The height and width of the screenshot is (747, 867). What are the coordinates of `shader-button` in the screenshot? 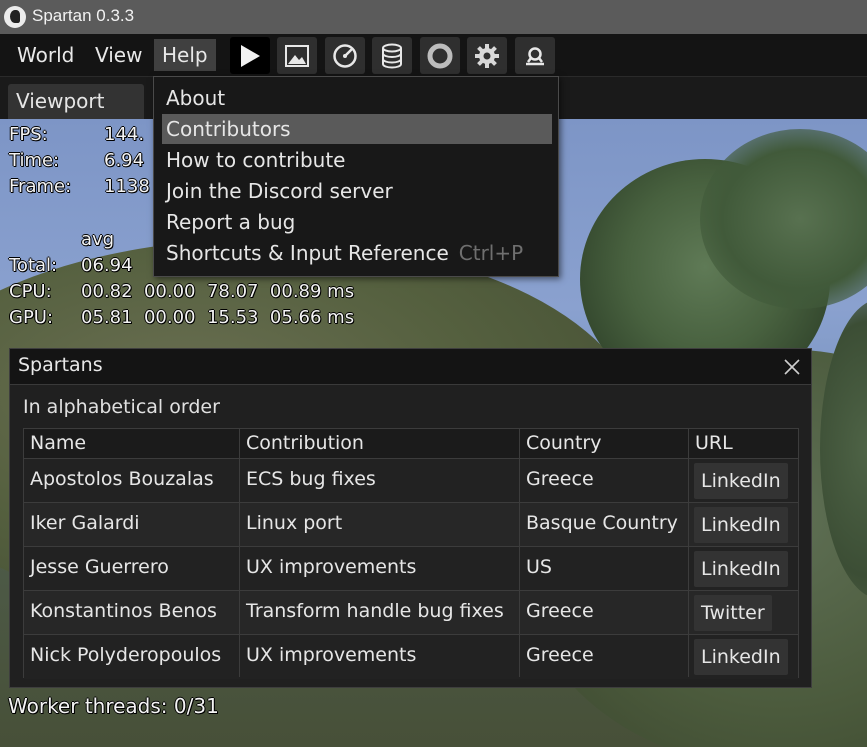 It's located at (440, 55).